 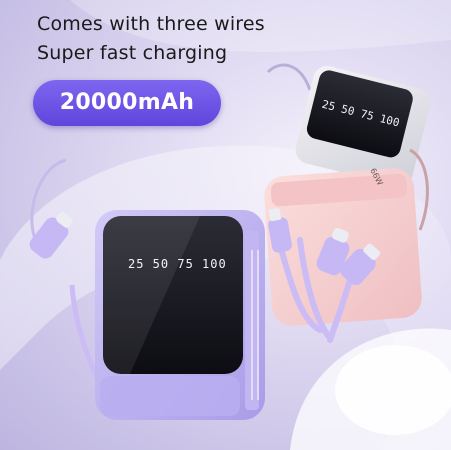 I want to click on back-power-bank: 25 50 75 100, so click(x=348, y=125).